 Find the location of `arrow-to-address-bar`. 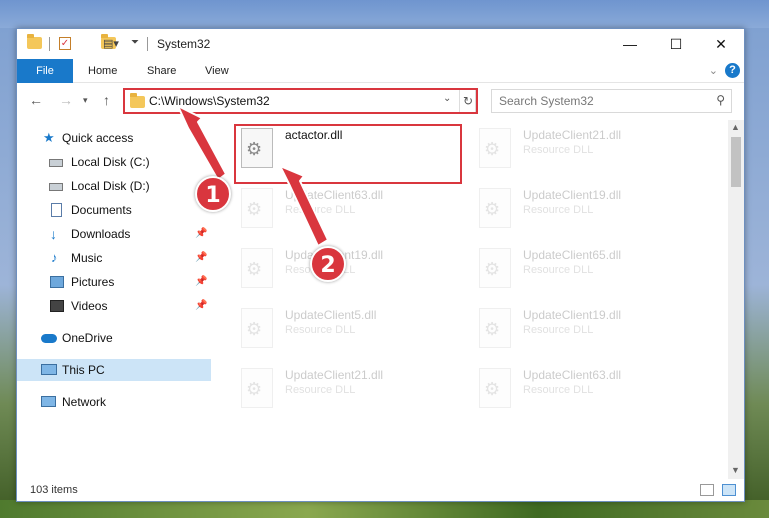

arrow-to-address-bar is located at coordinates (202, 143).